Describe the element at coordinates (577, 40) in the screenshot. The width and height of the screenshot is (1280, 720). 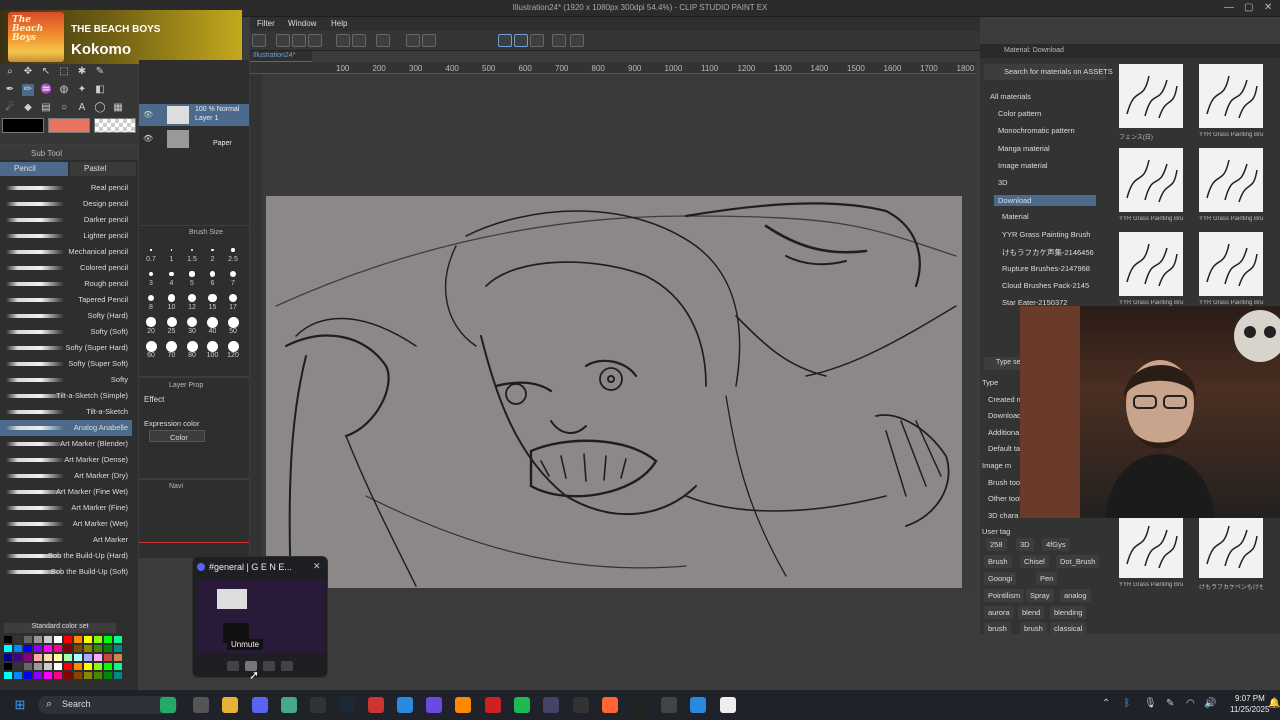
I see `help-button` at that location.